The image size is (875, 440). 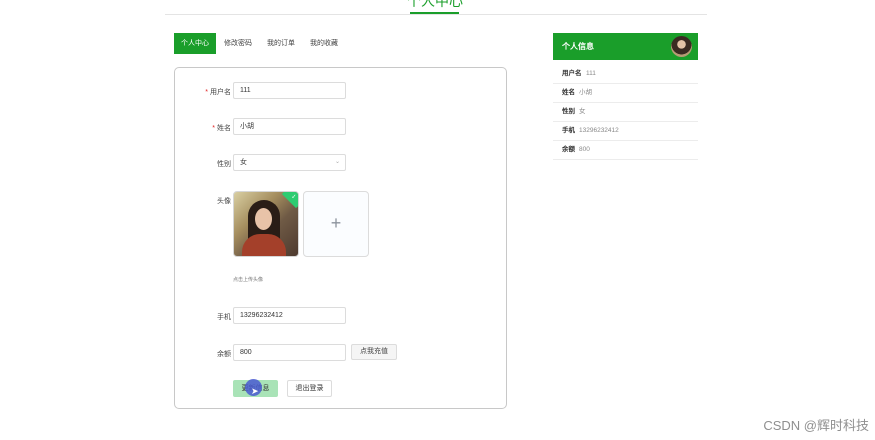 What do you see at coordinates (591, 73) in the screenshot?
I see `info-value: 111` at bounding box center [591, 73].